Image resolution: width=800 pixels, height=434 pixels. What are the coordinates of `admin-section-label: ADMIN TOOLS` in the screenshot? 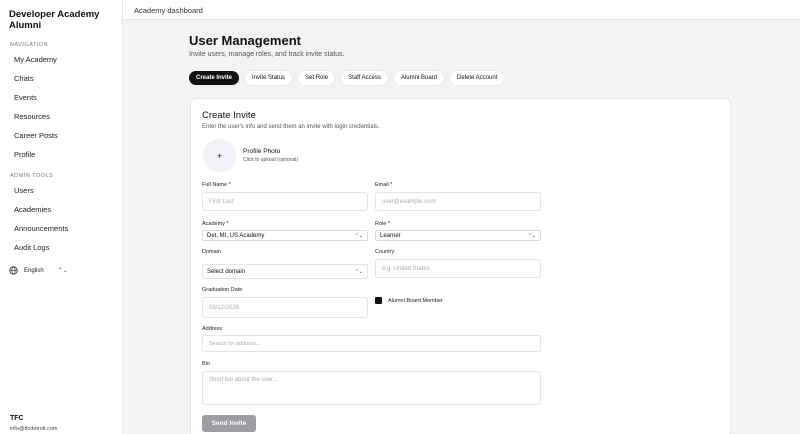 It's located at (32, 176).